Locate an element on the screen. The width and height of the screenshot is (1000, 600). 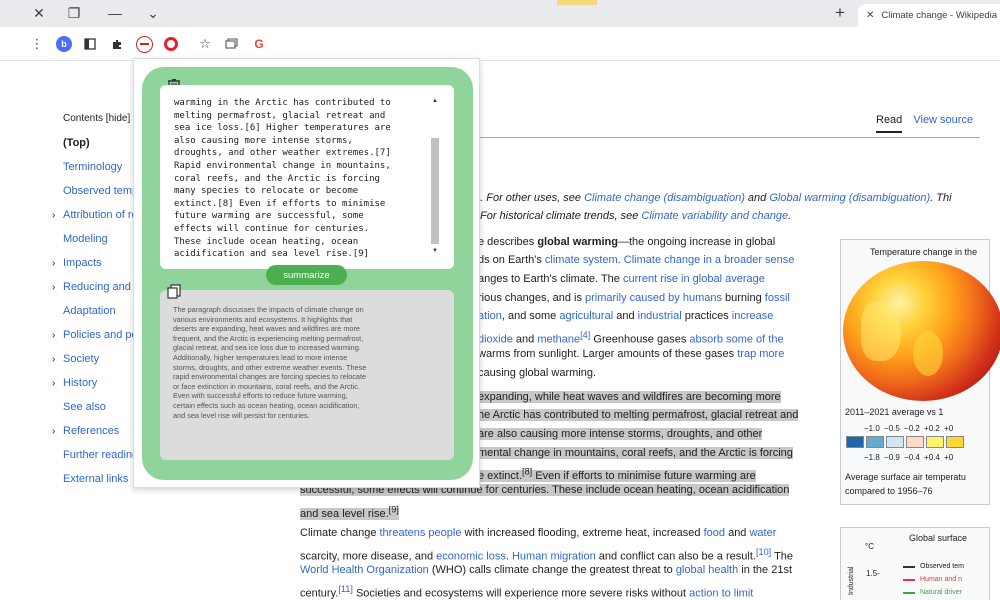
browser-toolbar: ⋮ b ☆ G is located at coordinates (500, 44).